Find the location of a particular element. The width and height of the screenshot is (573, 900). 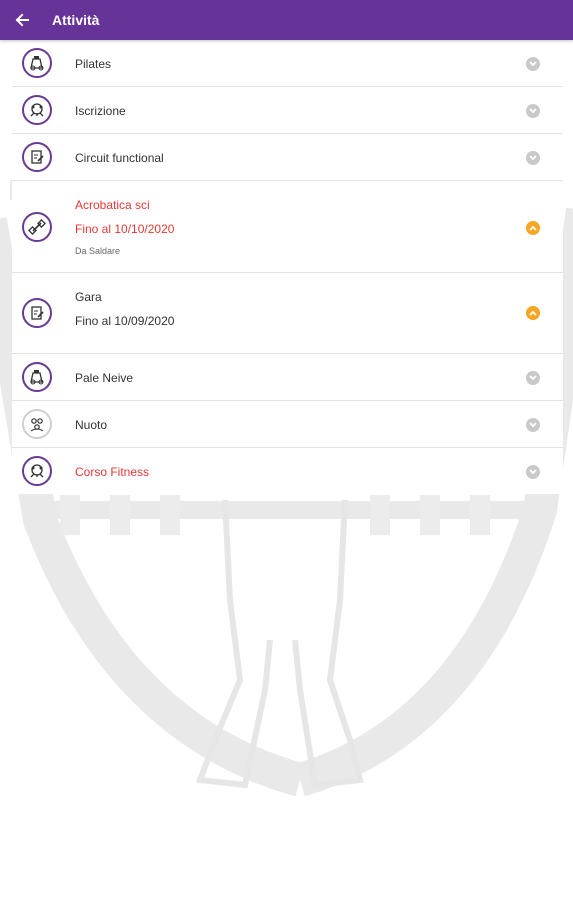

back-button is located at coordinates (22, 20).